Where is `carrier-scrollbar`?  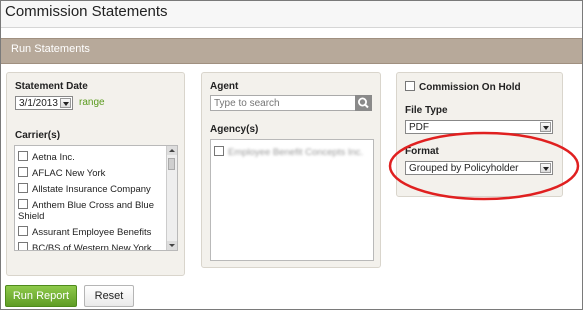
carrier-scrollbar is located at coordinates (171, 198).